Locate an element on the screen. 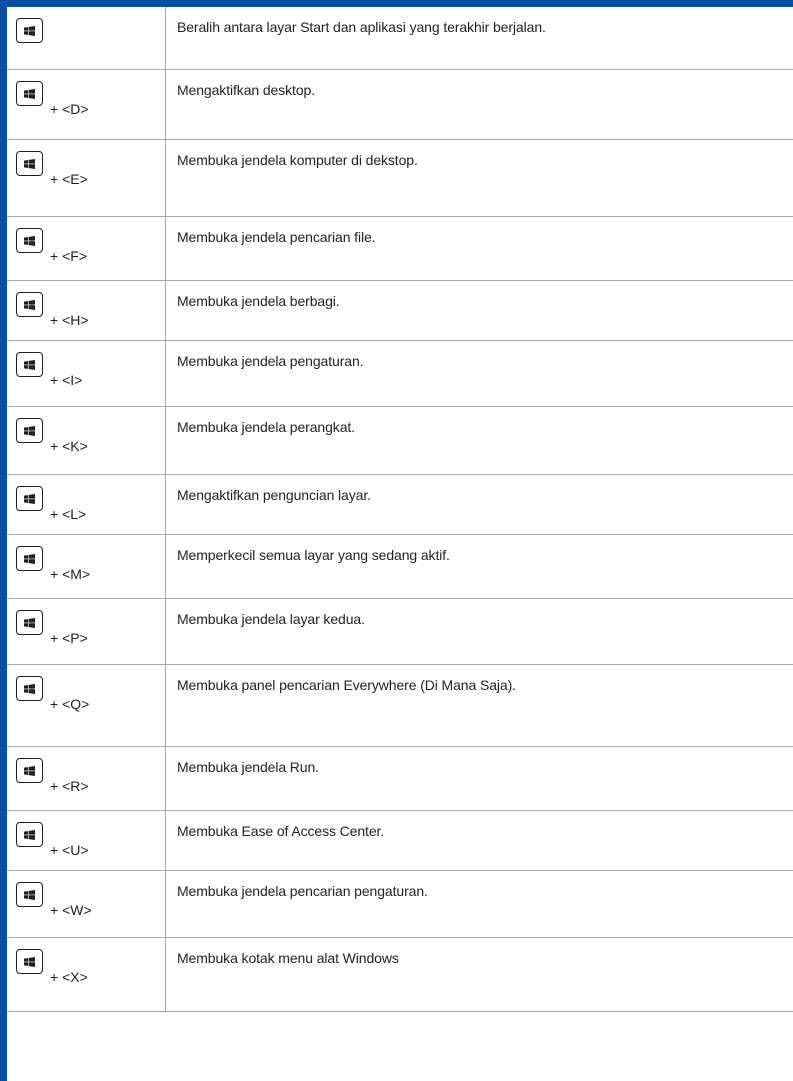 The width and height of the screenshot is (793, 1081). shortcut-key-cell: + <W> is located at coordinates (86, 904).